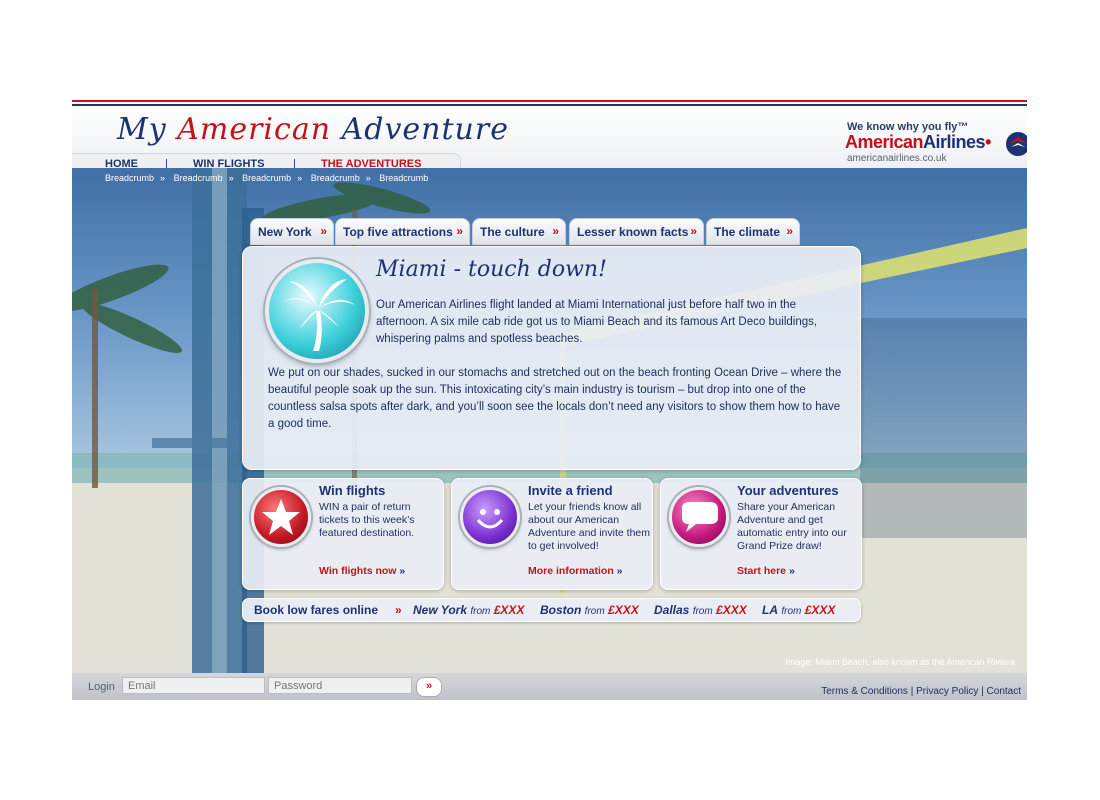 The height and width of the screenshot is (800, 1100). I want to click on fare-city: Boston, so click(561, 610).